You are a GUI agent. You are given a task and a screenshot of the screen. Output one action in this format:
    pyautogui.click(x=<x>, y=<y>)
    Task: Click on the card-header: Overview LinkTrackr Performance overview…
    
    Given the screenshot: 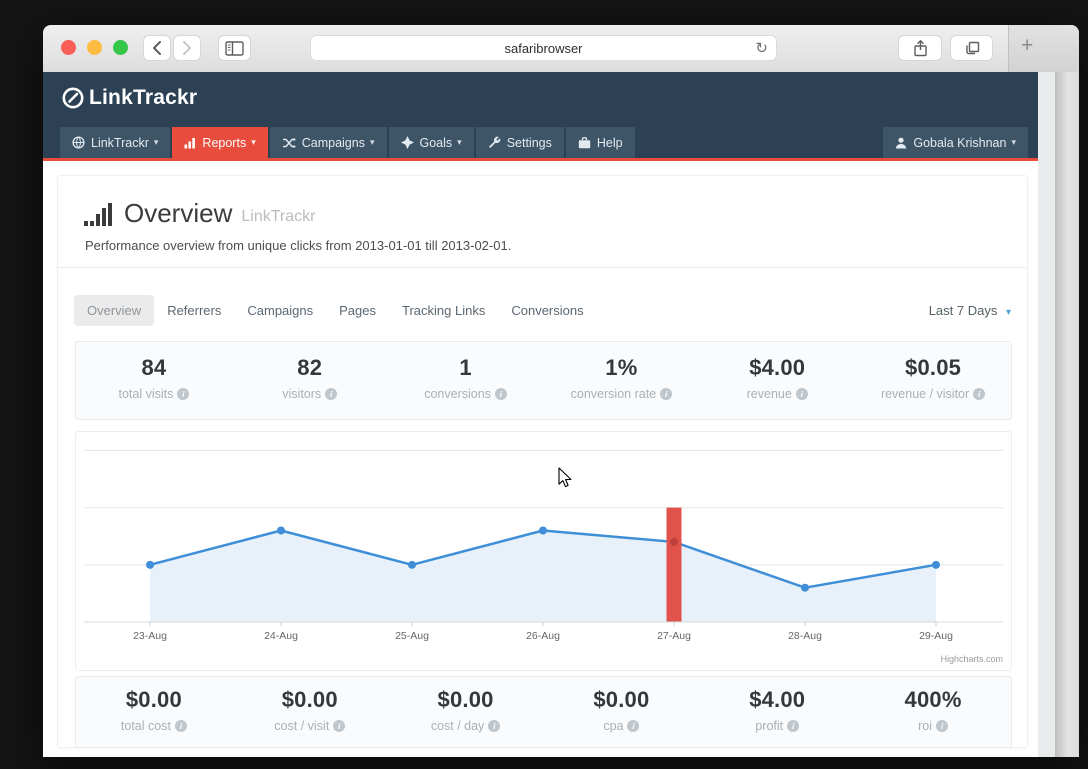 What is the action you would take?
    pyautogui.click(x=542, y=222)
    